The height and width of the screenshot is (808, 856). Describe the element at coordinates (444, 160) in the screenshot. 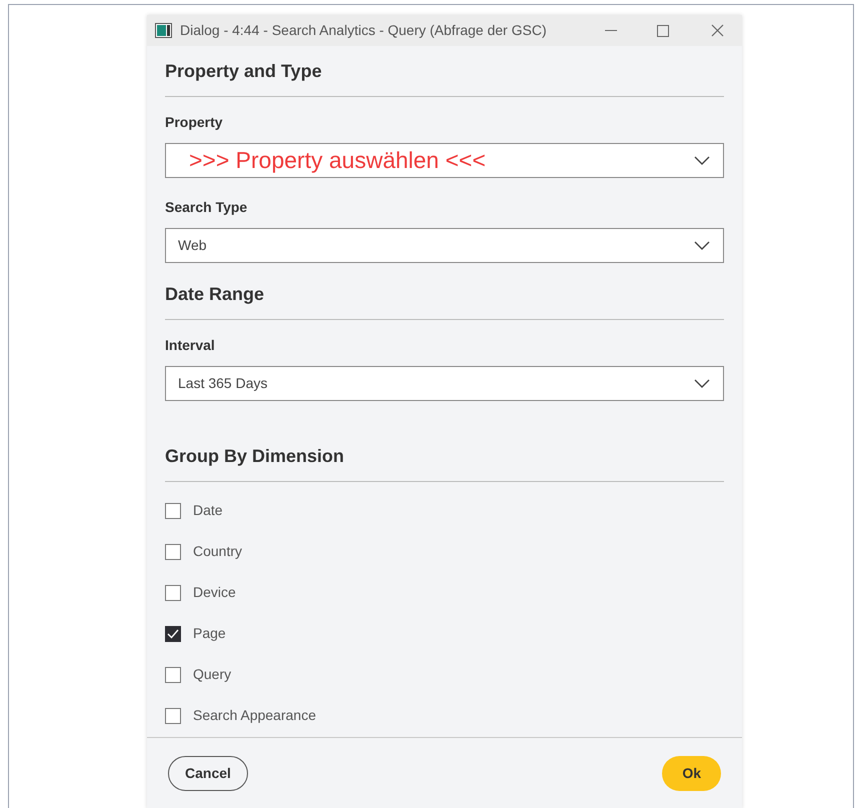

I see `dropdown-field: >>> Property auswählen <<<` at that location.